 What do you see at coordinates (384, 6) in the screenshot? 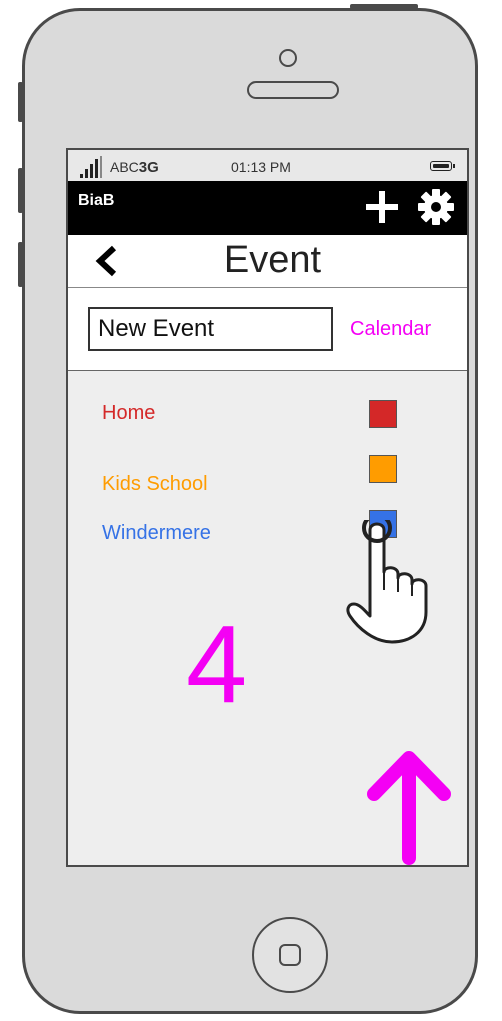
I see `power-button` at bounding box center [384, 6].